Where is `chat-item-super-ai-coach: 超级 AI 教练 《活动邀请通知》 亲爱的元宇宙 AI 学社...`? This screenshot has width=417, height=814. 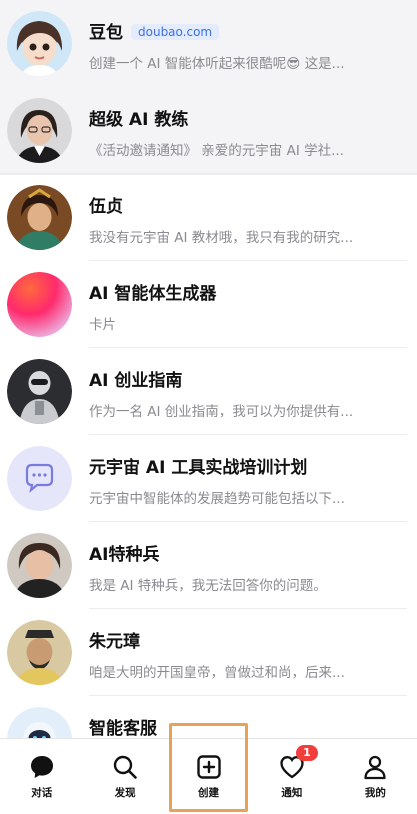
chat-item-super-ai-coach: 超级 AI 教练 《活动邀请通知》 亲爱的元宇宙 AI 学社... is located at coordinates (208, 130).